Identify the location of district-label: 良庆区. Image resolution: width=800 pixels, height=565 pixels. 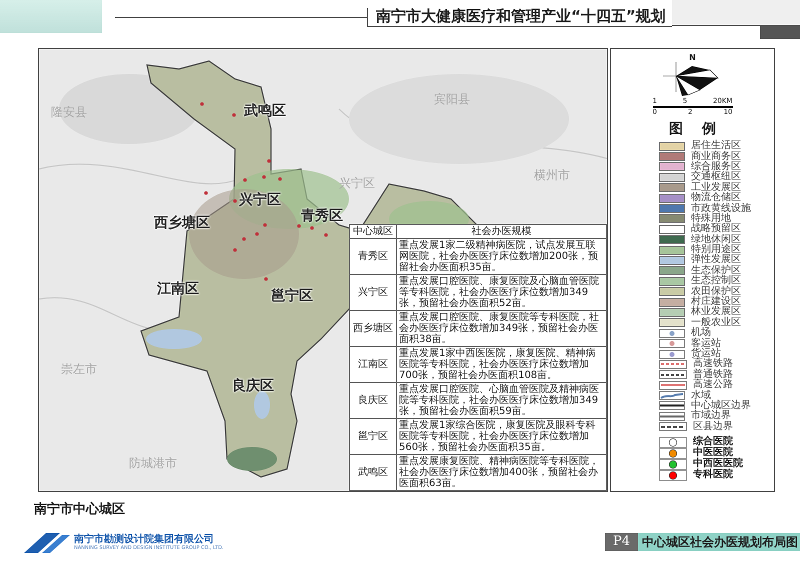
(253, 386).